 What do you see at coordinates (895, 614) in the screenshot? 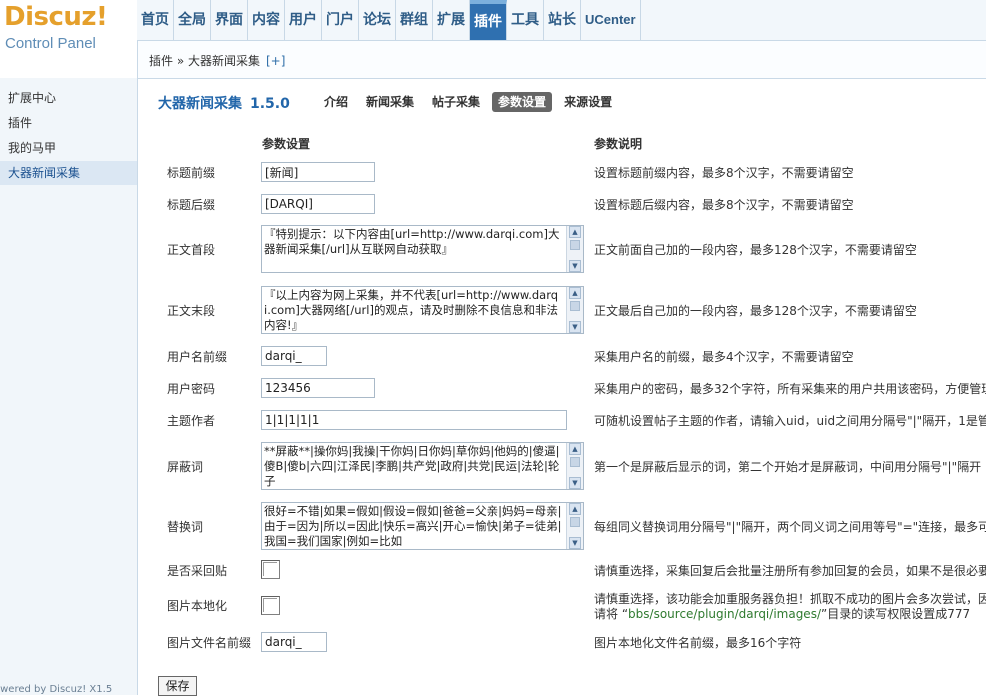
I see `desc2-suffix: ”目录的读写权限设置成777` at bounding box center [895, 614].